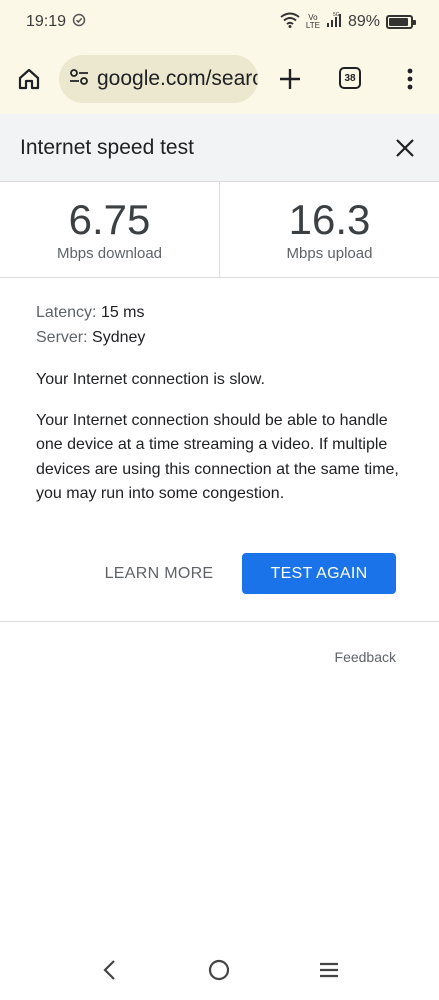 This screenshot has width=439, height=1000. I want to click on battery-icon, so click(401, 22).